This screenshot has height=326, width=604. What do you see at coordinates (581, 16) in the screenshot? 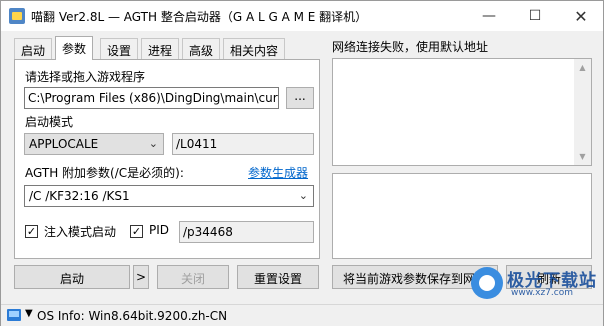
I see `close-window-button: ✕` at bounding box center [581, 16].